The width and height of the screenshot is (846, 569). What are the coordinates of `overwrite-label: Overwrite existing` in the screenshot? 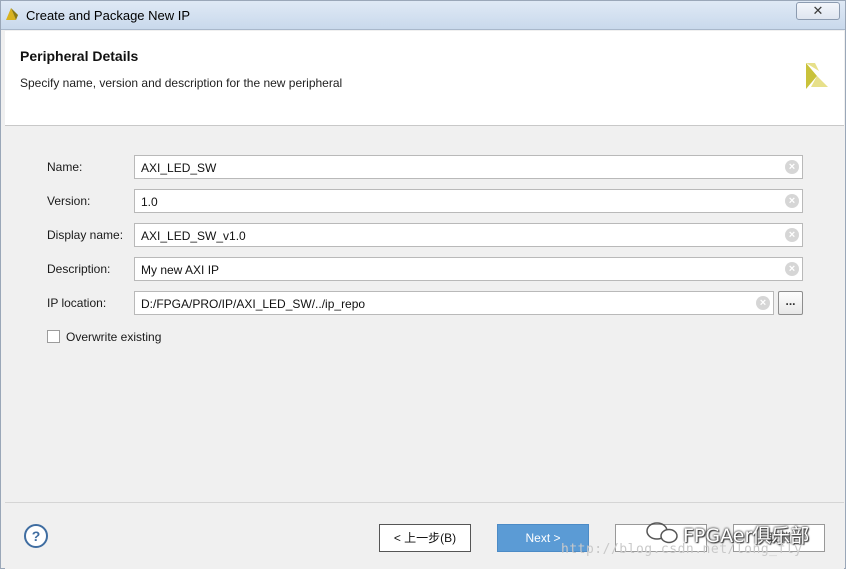 It's located at (114, 337).